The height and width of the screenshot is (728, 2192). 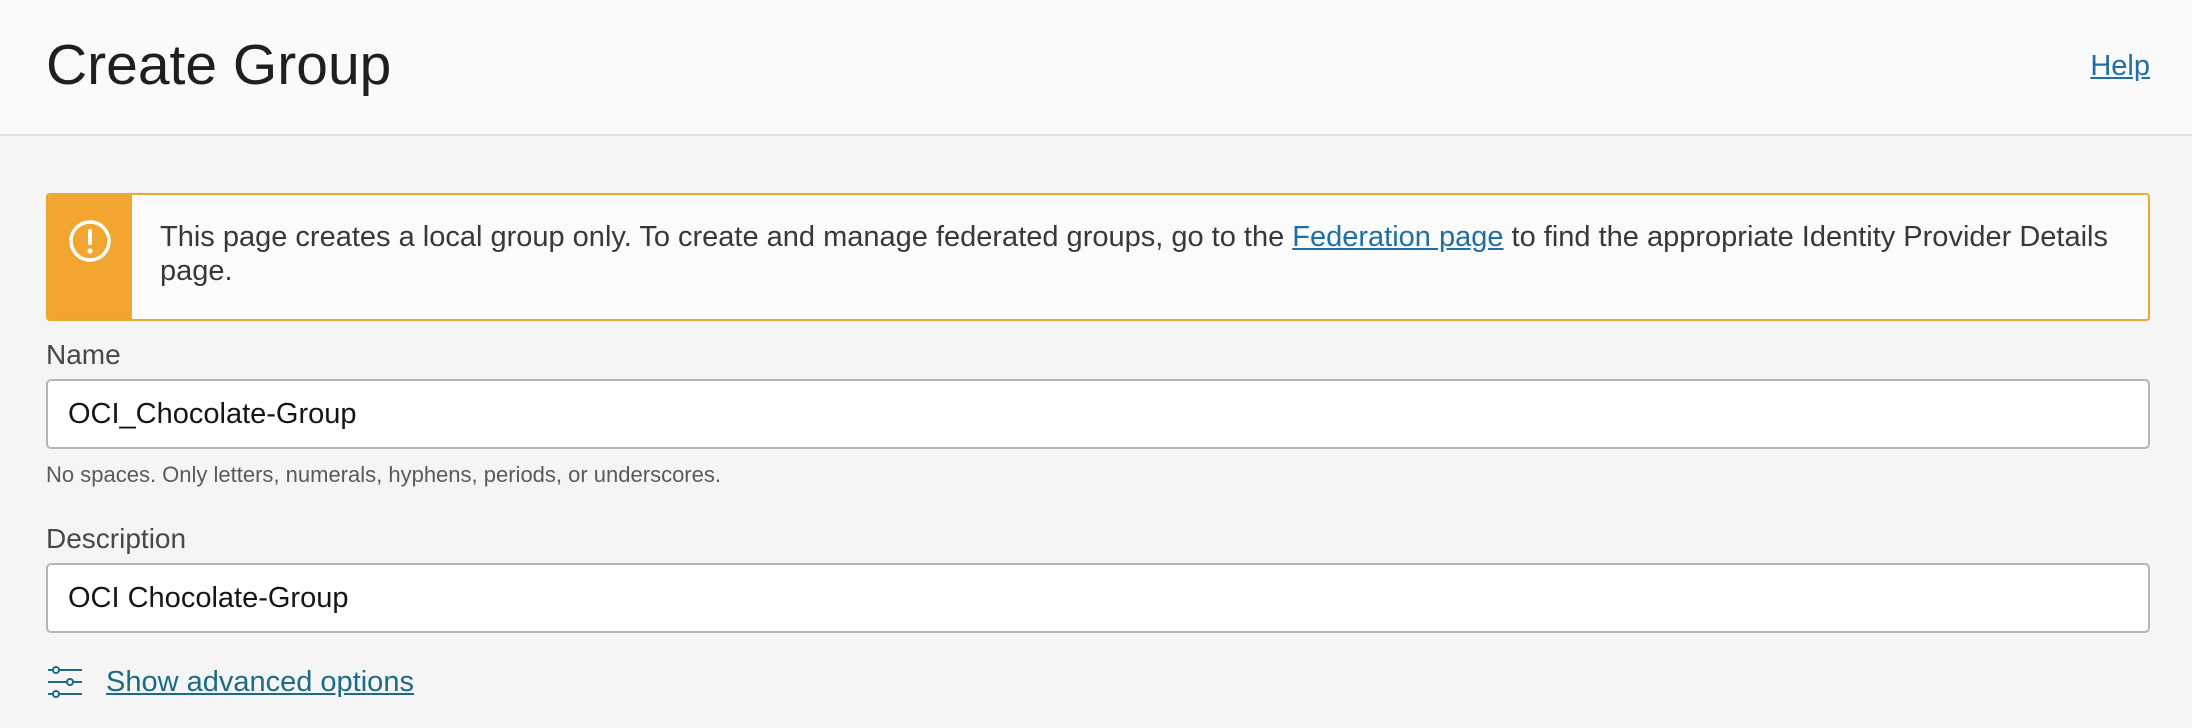 I want to click on show-advanced-options-link: Show advanced options, so click(x=230, y=682).